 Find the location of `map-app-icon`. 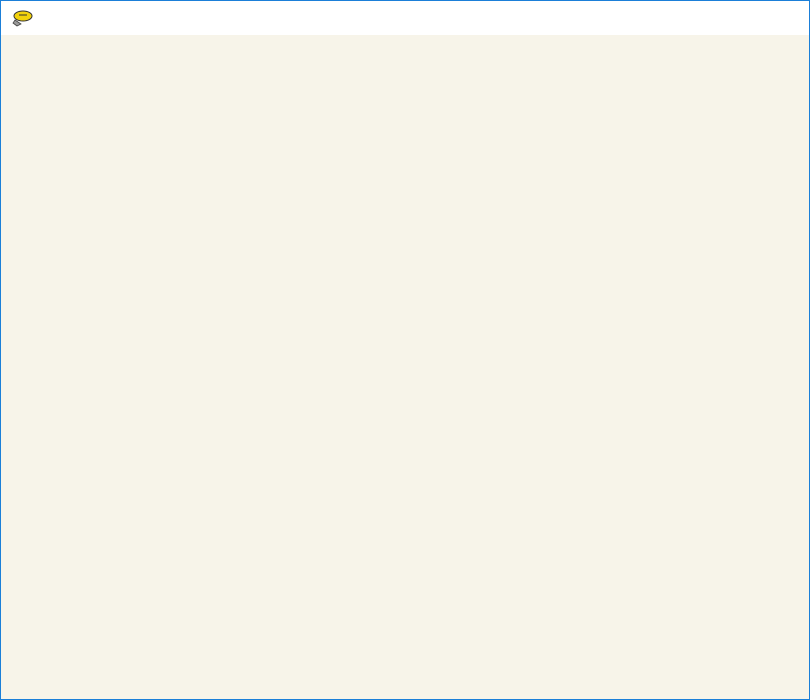

map-app-icon is located at coordinates (22, 18).